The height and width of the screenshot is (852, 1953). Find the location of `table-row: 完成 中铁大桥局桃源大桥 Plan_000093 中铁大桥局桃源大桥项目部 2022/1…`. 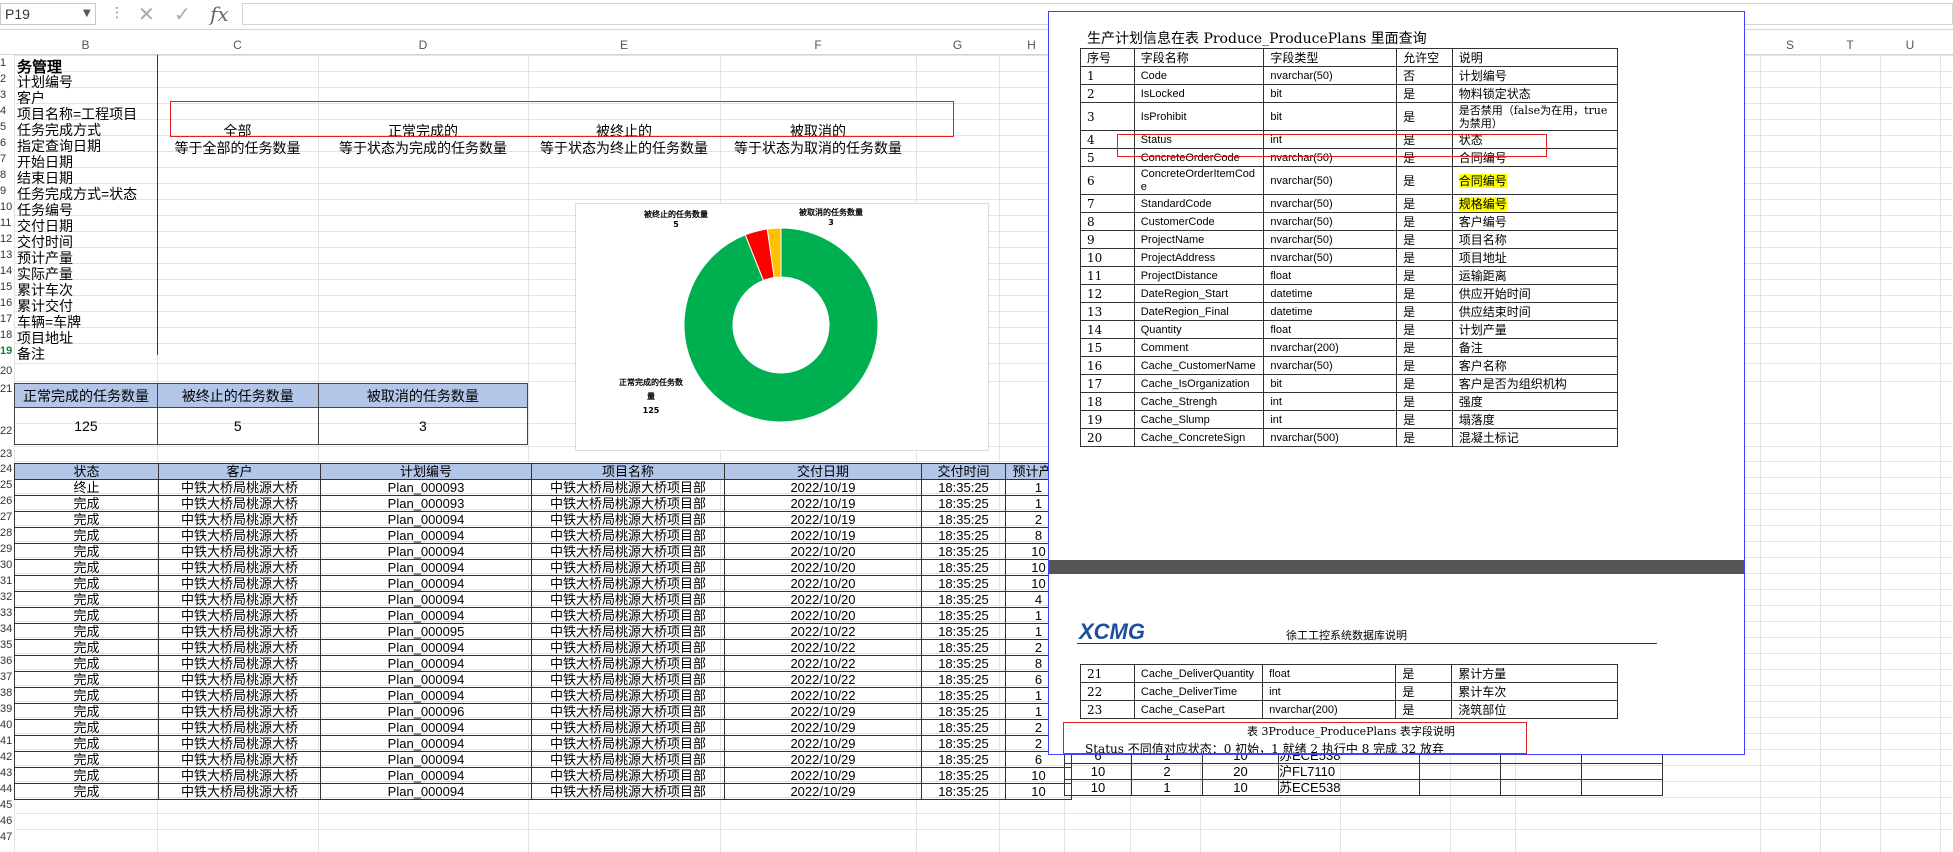

table-row: 完成 中铁大桥局桃源大桥 Plan_000093 中铁大桥局桃源大桥项目部 2022/1… is located at coordinates (543, 503).